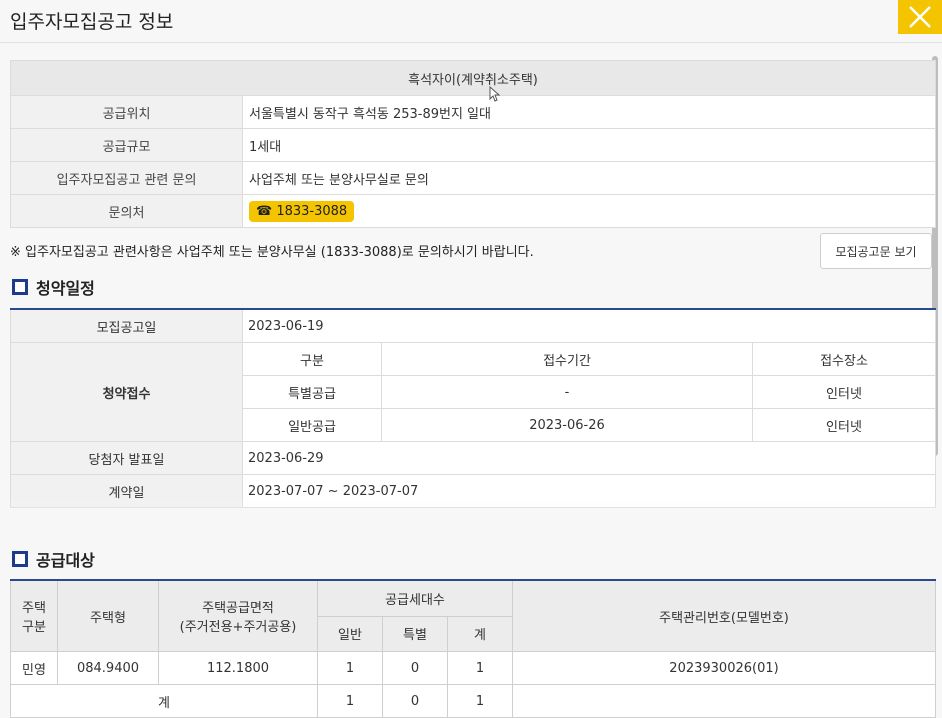  What do you see at coordinates (126, 392) in the screenshot?
I see `row-label: 청약접수` at bounding box center [126, 392].